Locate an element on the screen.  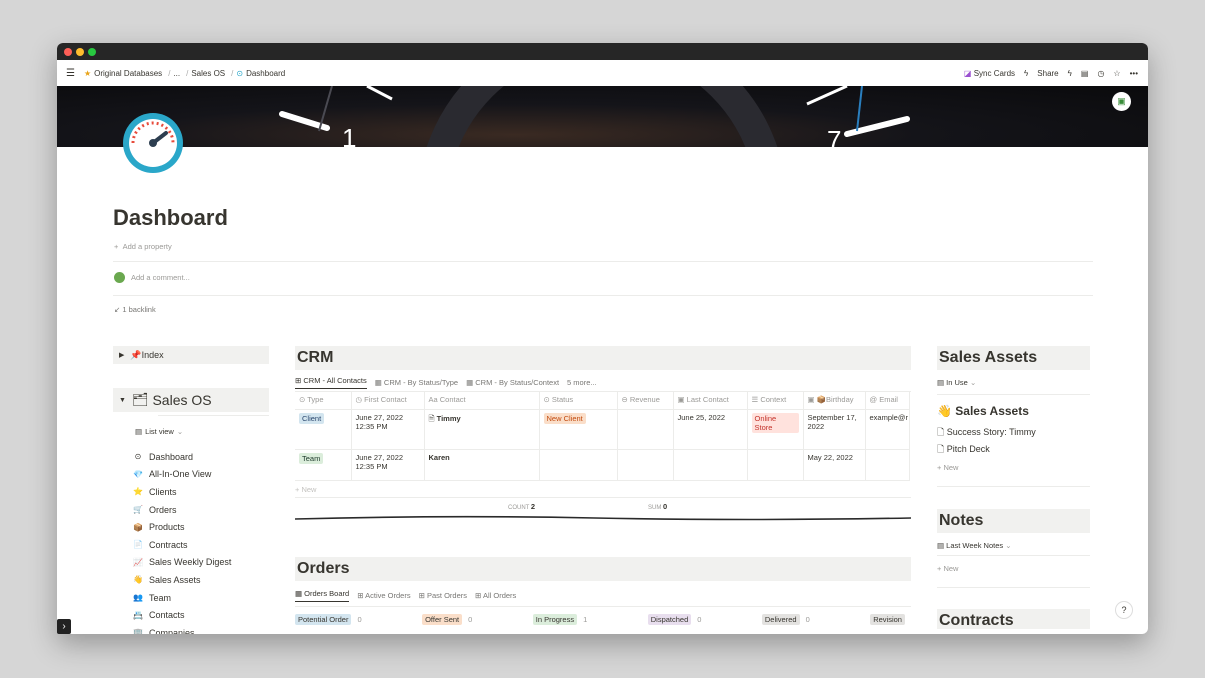
close-window-button is located at coordinates (68, 52).